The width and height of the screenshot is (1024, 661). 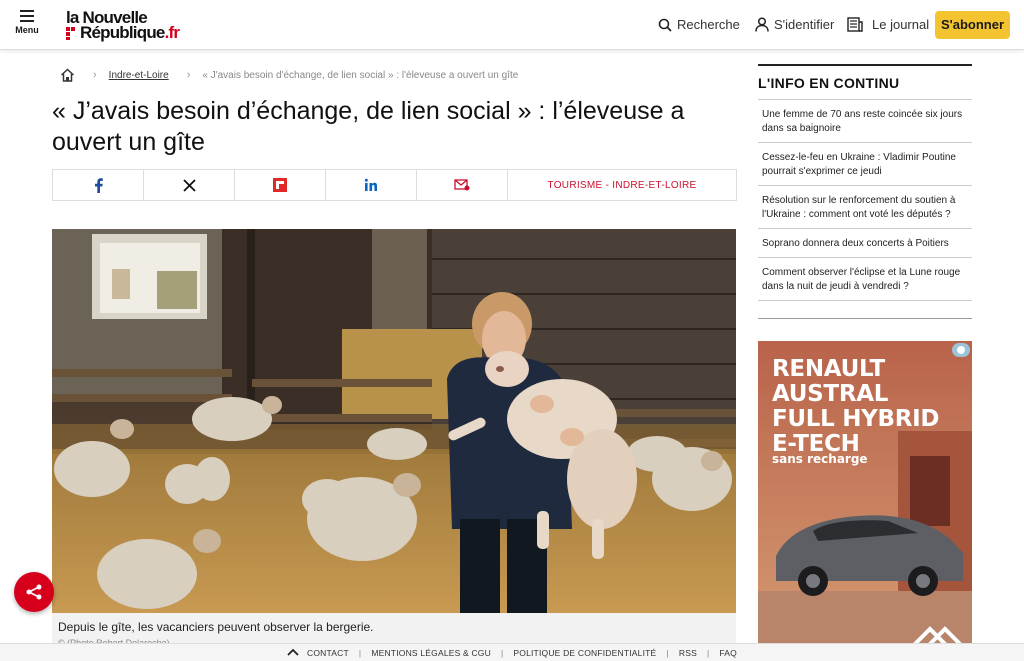 I want to click on login-button: S'identifier, so click(x=794, y=24).